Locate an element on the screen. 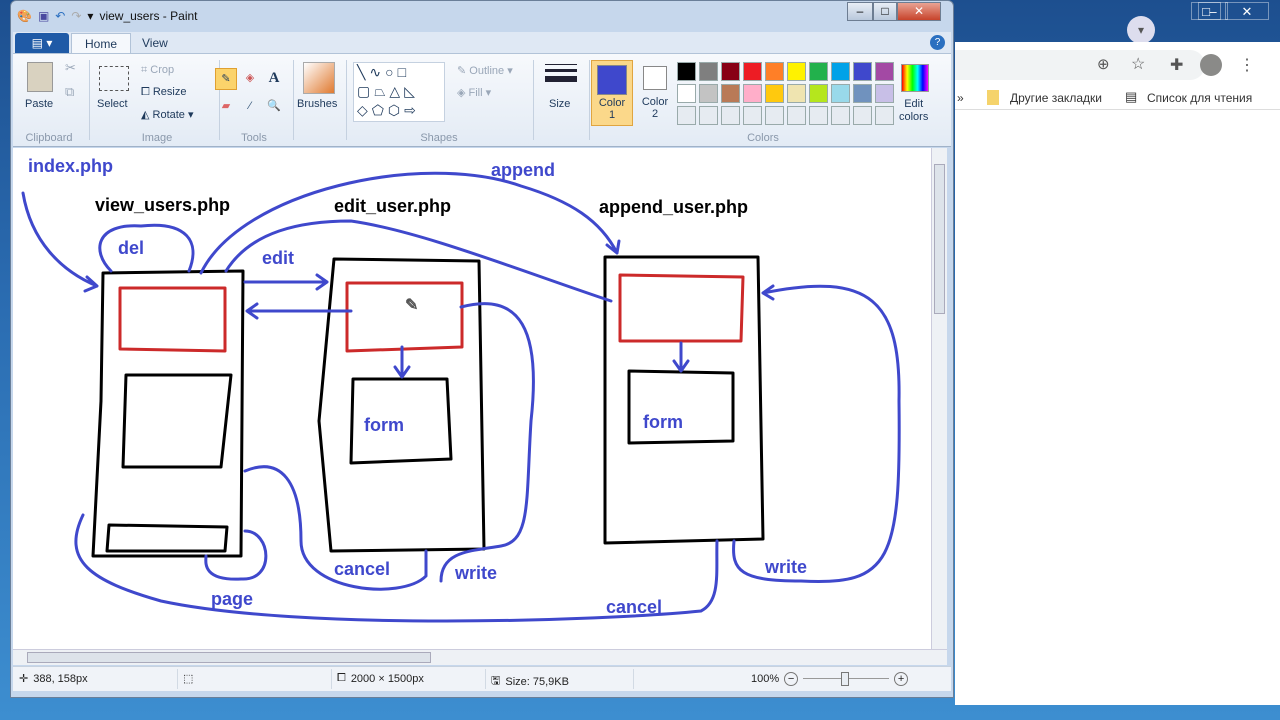 Image resolution: width=1280 pixels, height=720 pixels. pencil-cursor-icon: ✎ is located at coordinates (411, 305).